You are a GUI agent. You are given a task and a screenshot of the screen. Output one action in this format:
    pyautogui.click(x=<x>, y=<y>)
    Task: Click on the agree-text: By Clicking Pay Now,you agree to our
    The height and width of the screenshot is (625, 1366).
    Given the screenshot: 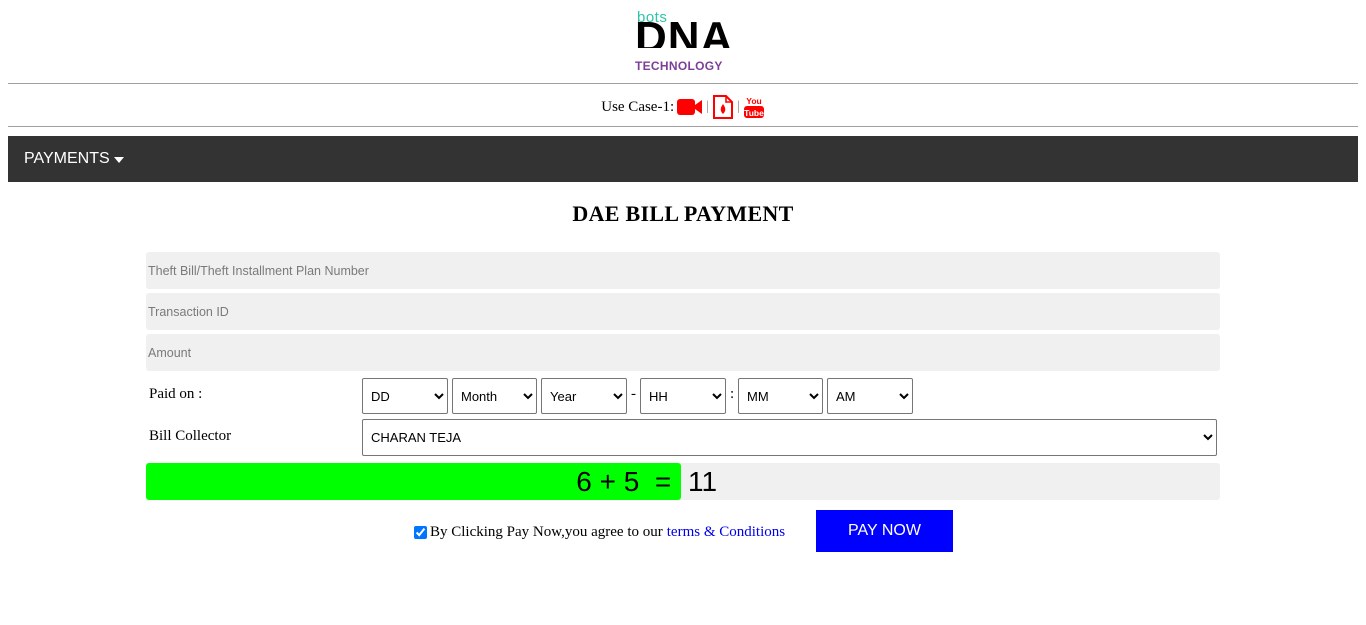 What is the action you would take?
    pyautogui.click(x=546, y=531)
    